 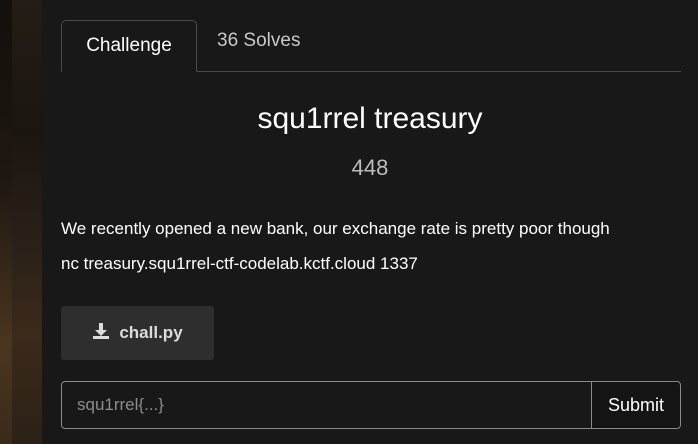 What do you see at coordinates (129, 46) in the screenshot?
I see `tab-challenge: Challenge` at bounding box center [129, 46].